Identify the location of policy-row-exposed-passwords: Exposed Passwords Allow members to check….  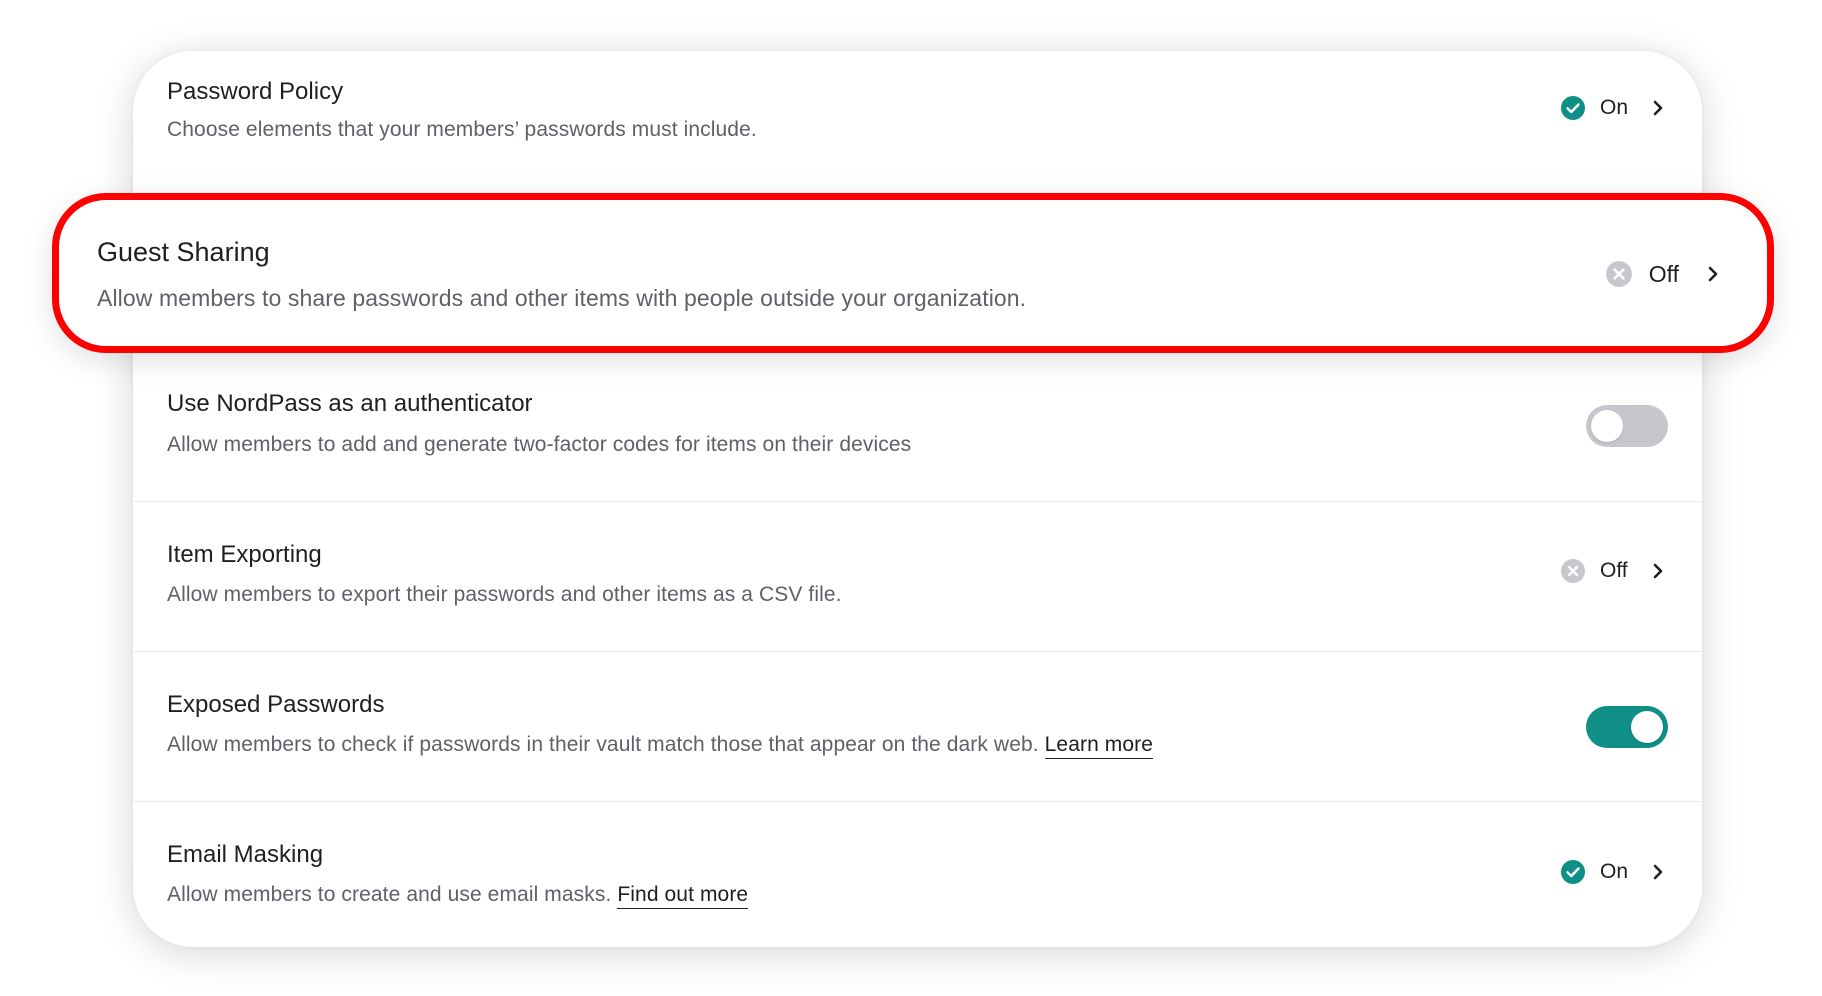
(917, 726).